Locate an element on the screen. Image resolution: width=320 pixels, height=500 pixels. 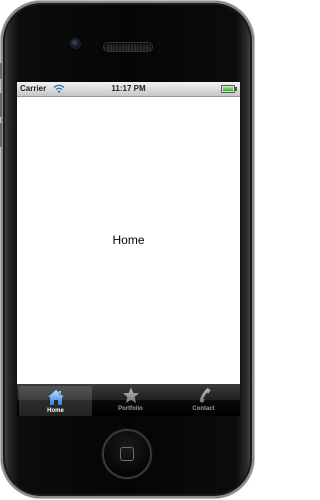
house-icon is located at coordinates (55, 397).